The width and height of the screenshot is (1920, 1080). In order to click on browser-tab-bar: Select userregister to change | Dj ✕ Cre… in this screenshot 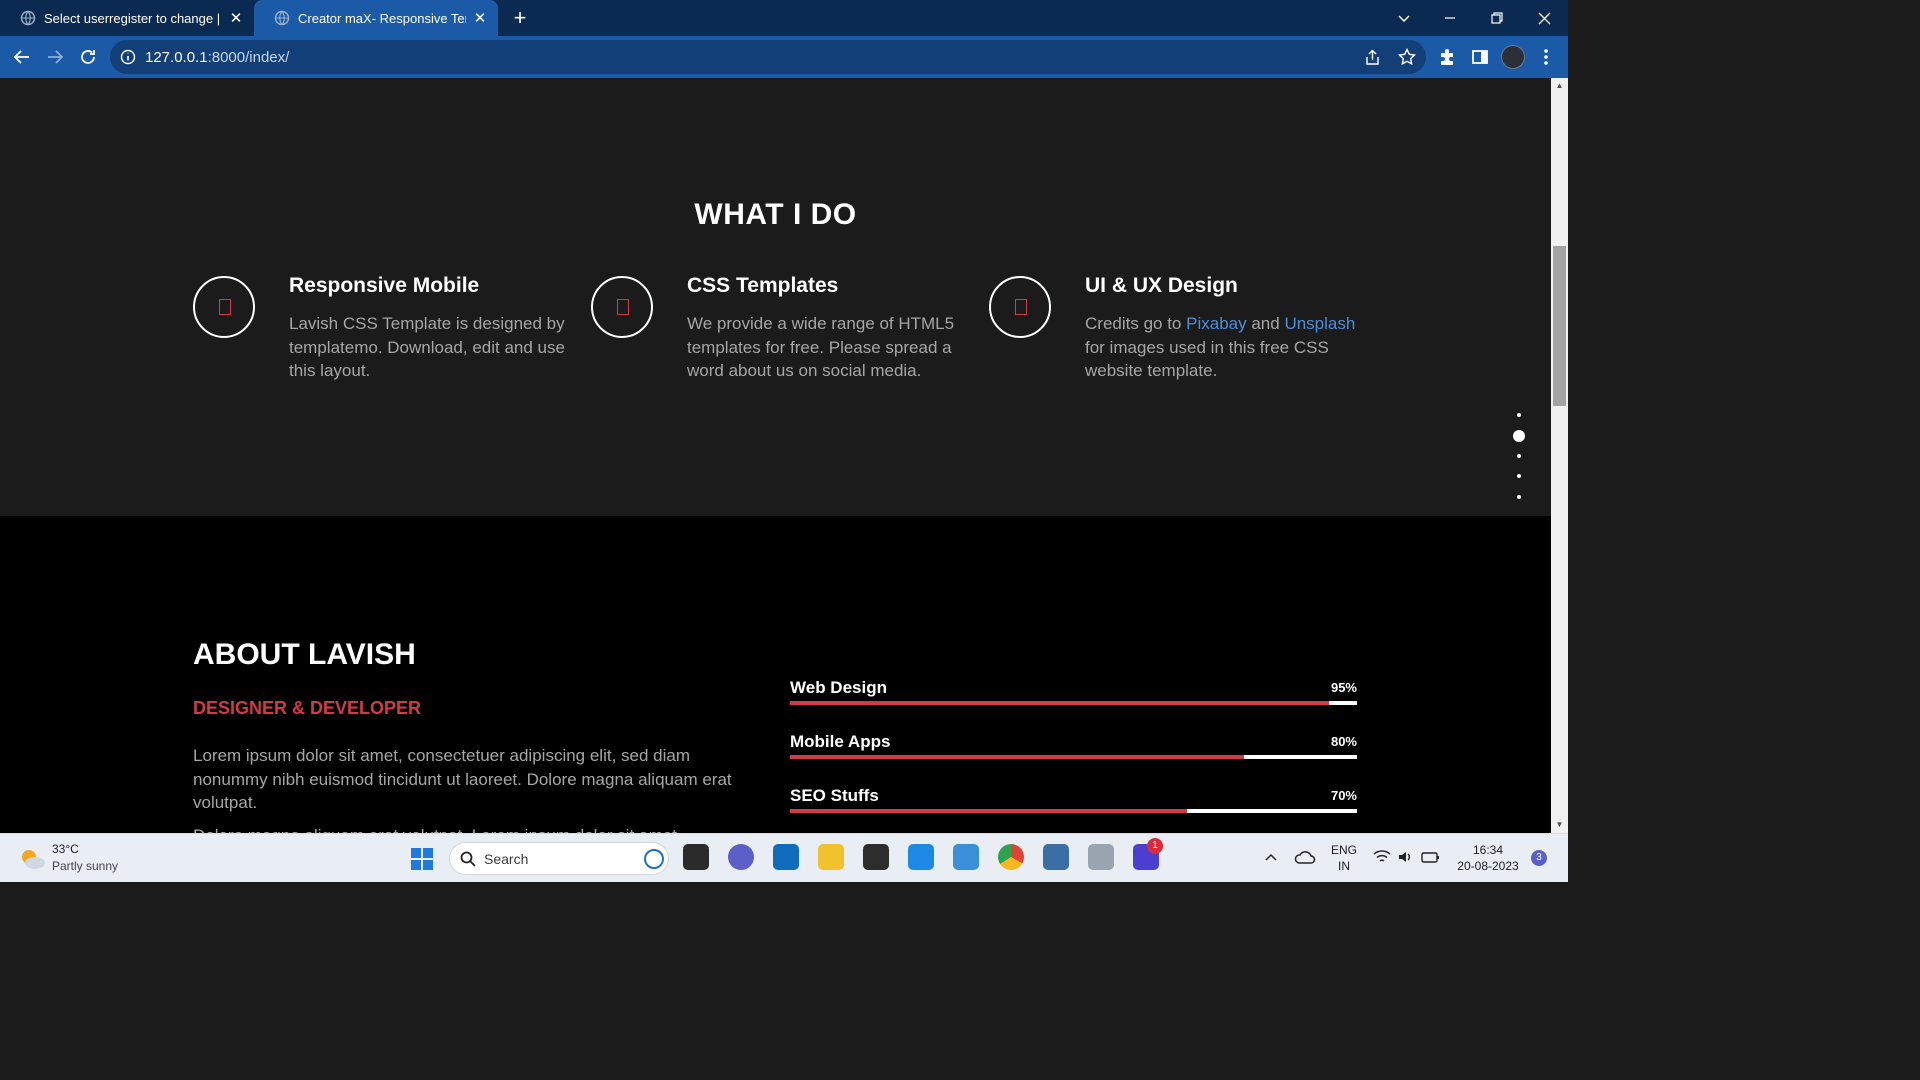, I will do `click(784, 18)`.